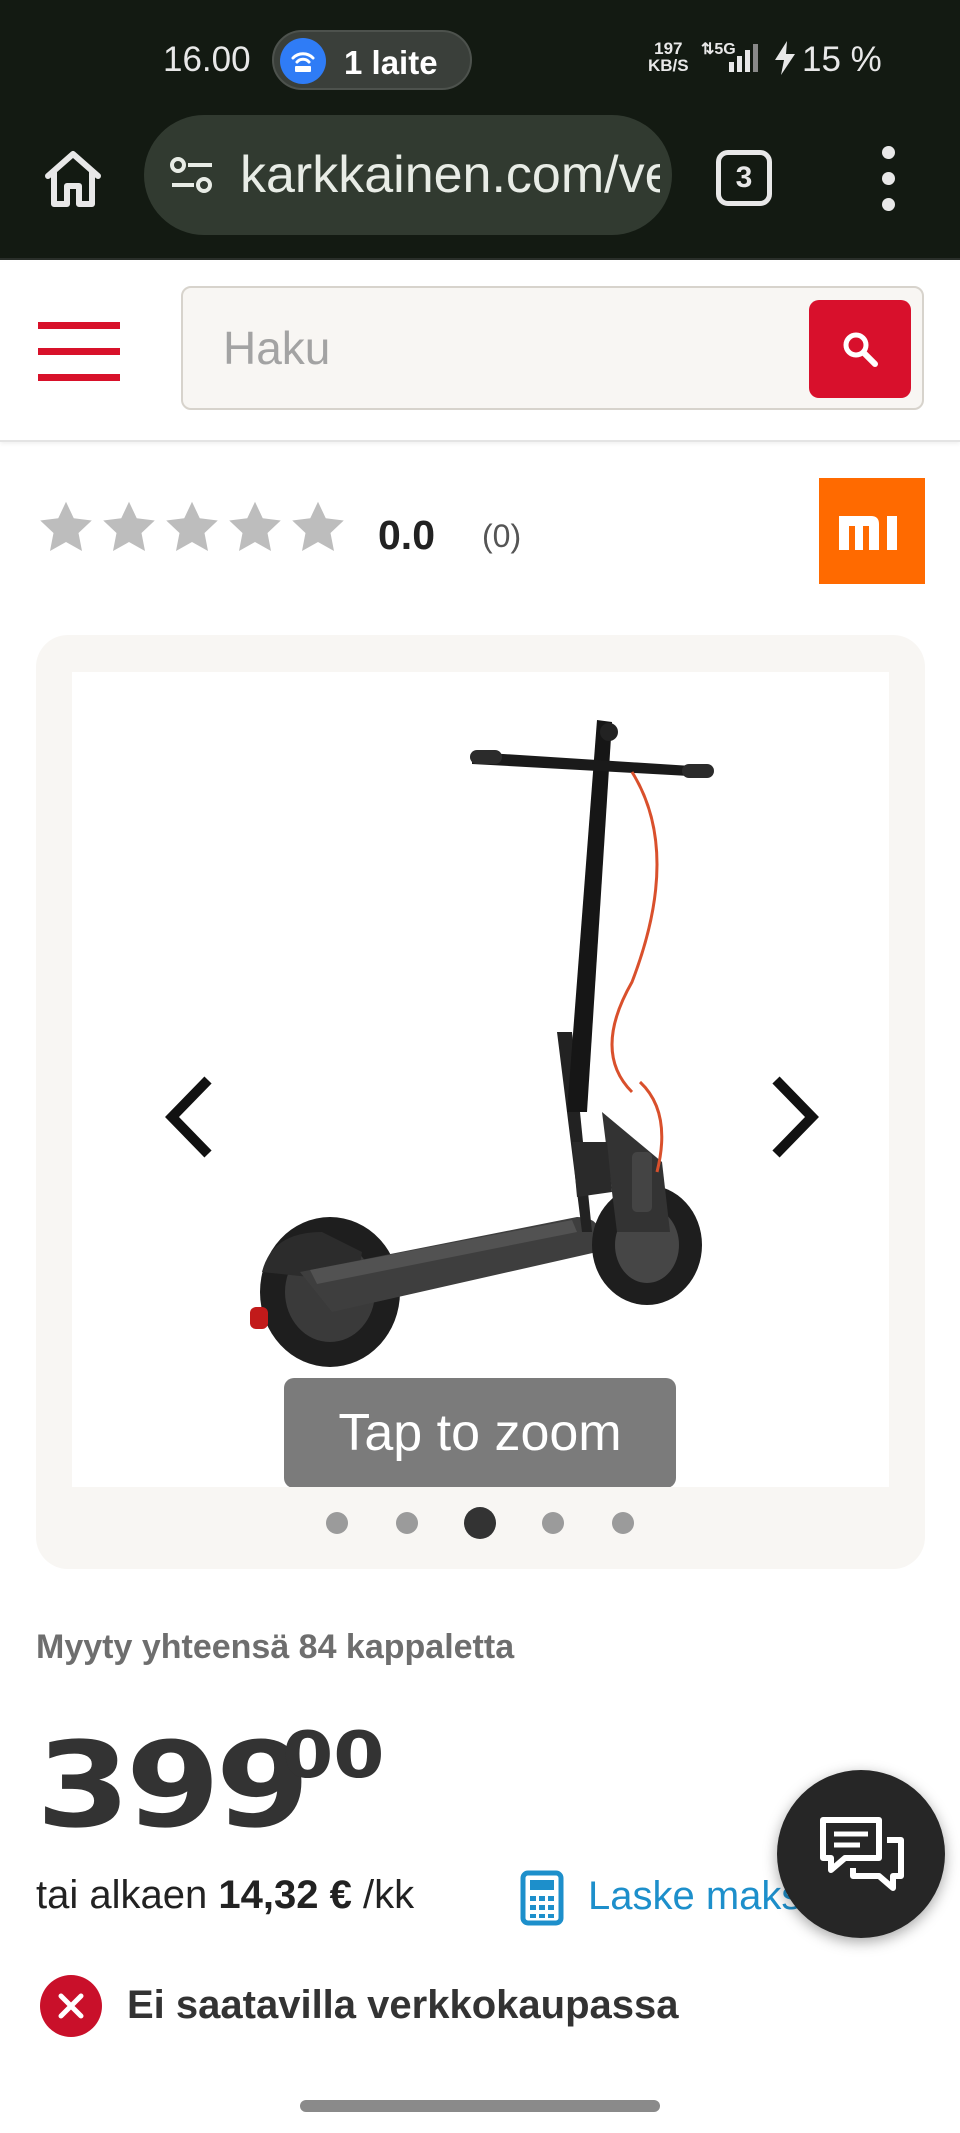 This screenshot has width=960, height=2133. What do you see at coordinates (190, 1117) in the screenshot?
I see `chevron-left-icon` at bounding box center [190, 1117].